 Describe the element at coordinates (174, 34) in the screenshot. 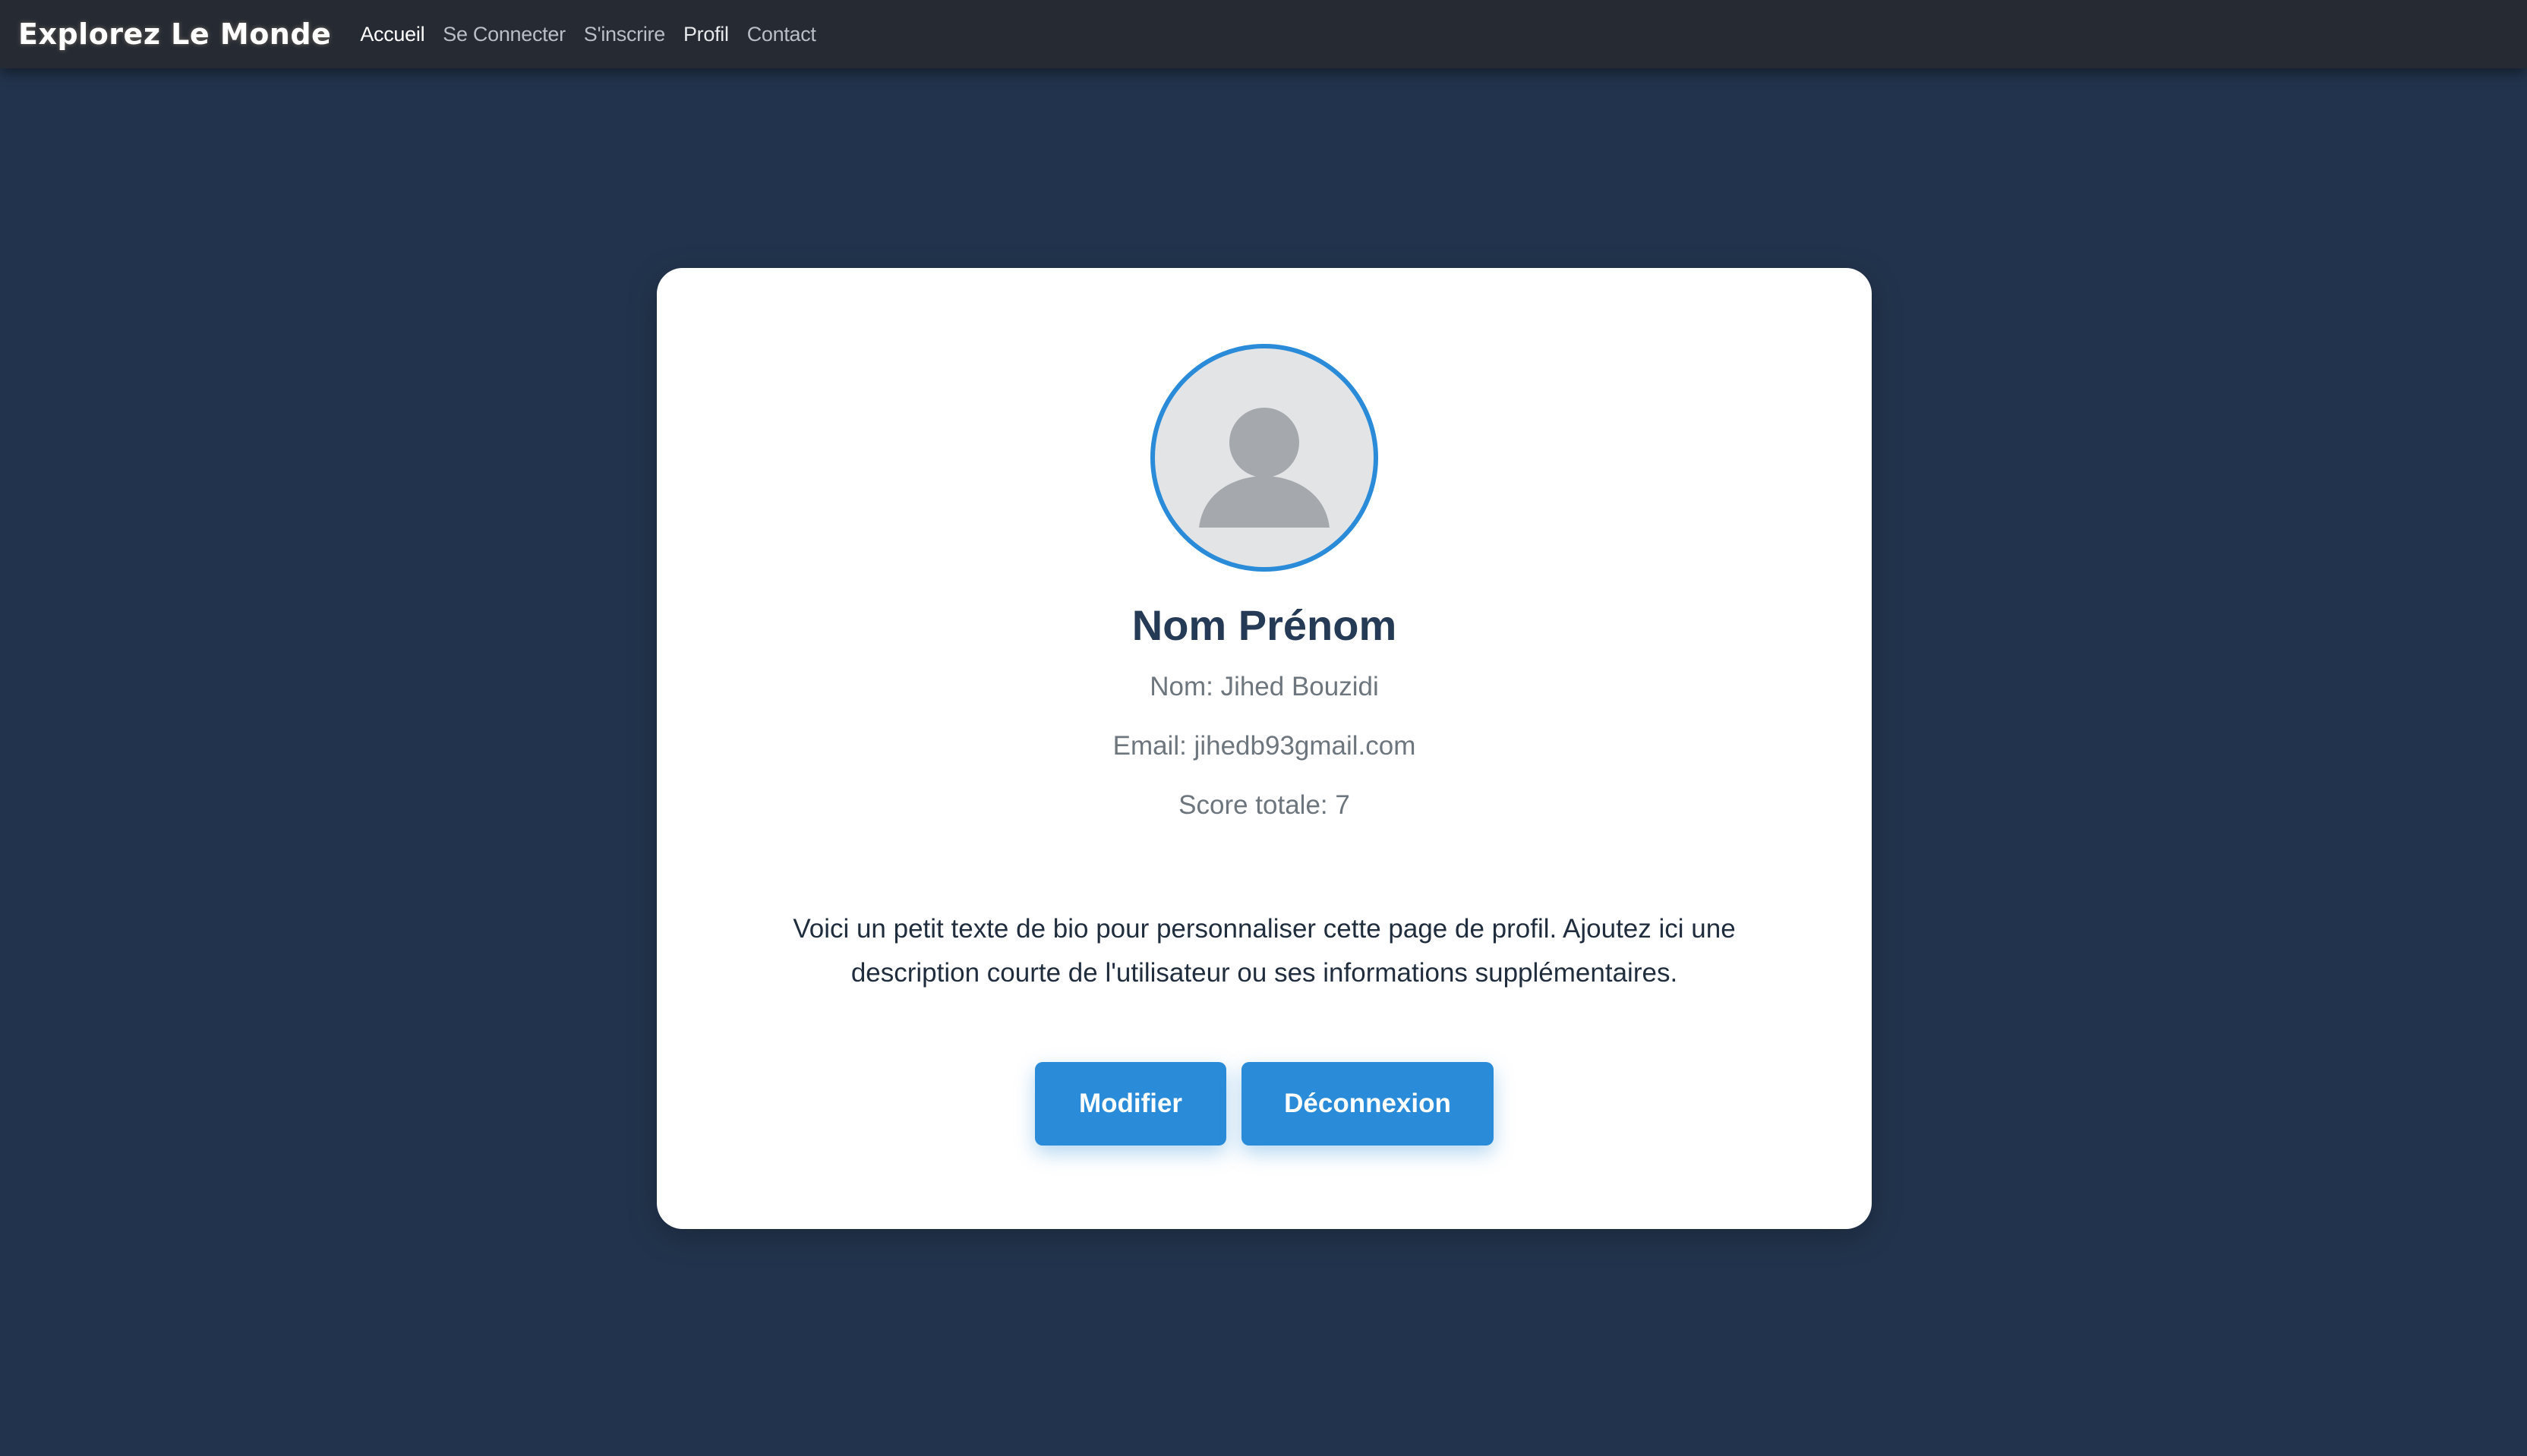

I see `brand-logo-text: Explorez Le Monde` at that location.